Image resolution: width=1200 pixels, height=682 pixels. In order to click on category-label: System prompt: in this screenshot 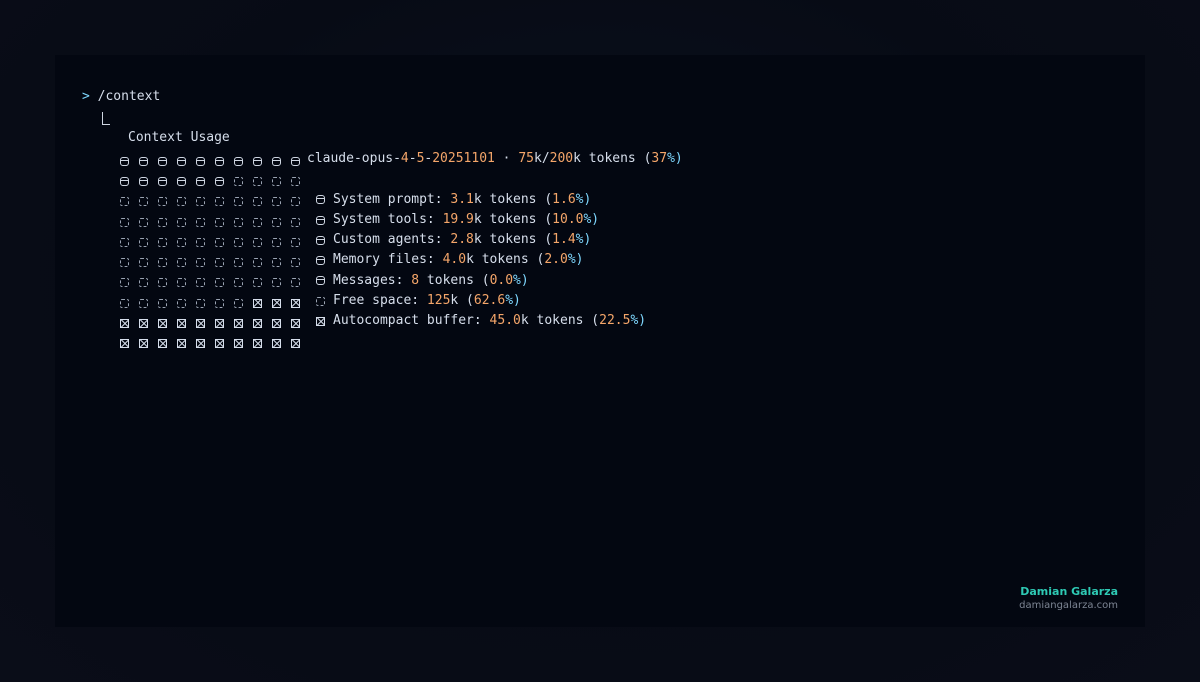, I will do `click(392, 199)`.